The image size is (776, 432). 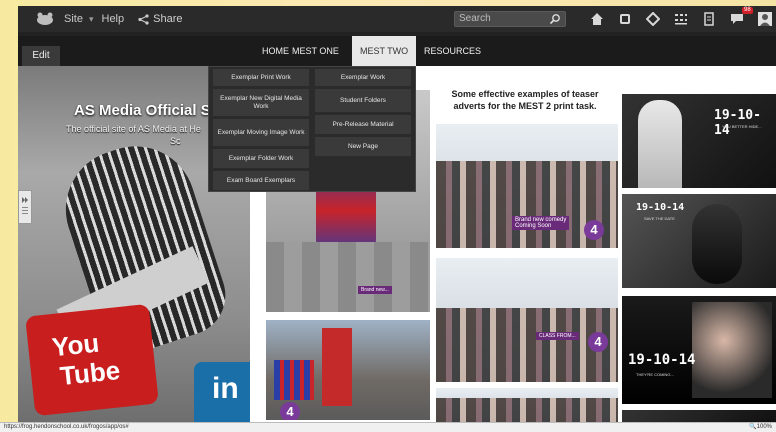 What do you see at coordinates (113, 19) in the screenshot?
I see `help-link: Help` at bounding box center [113, 19].